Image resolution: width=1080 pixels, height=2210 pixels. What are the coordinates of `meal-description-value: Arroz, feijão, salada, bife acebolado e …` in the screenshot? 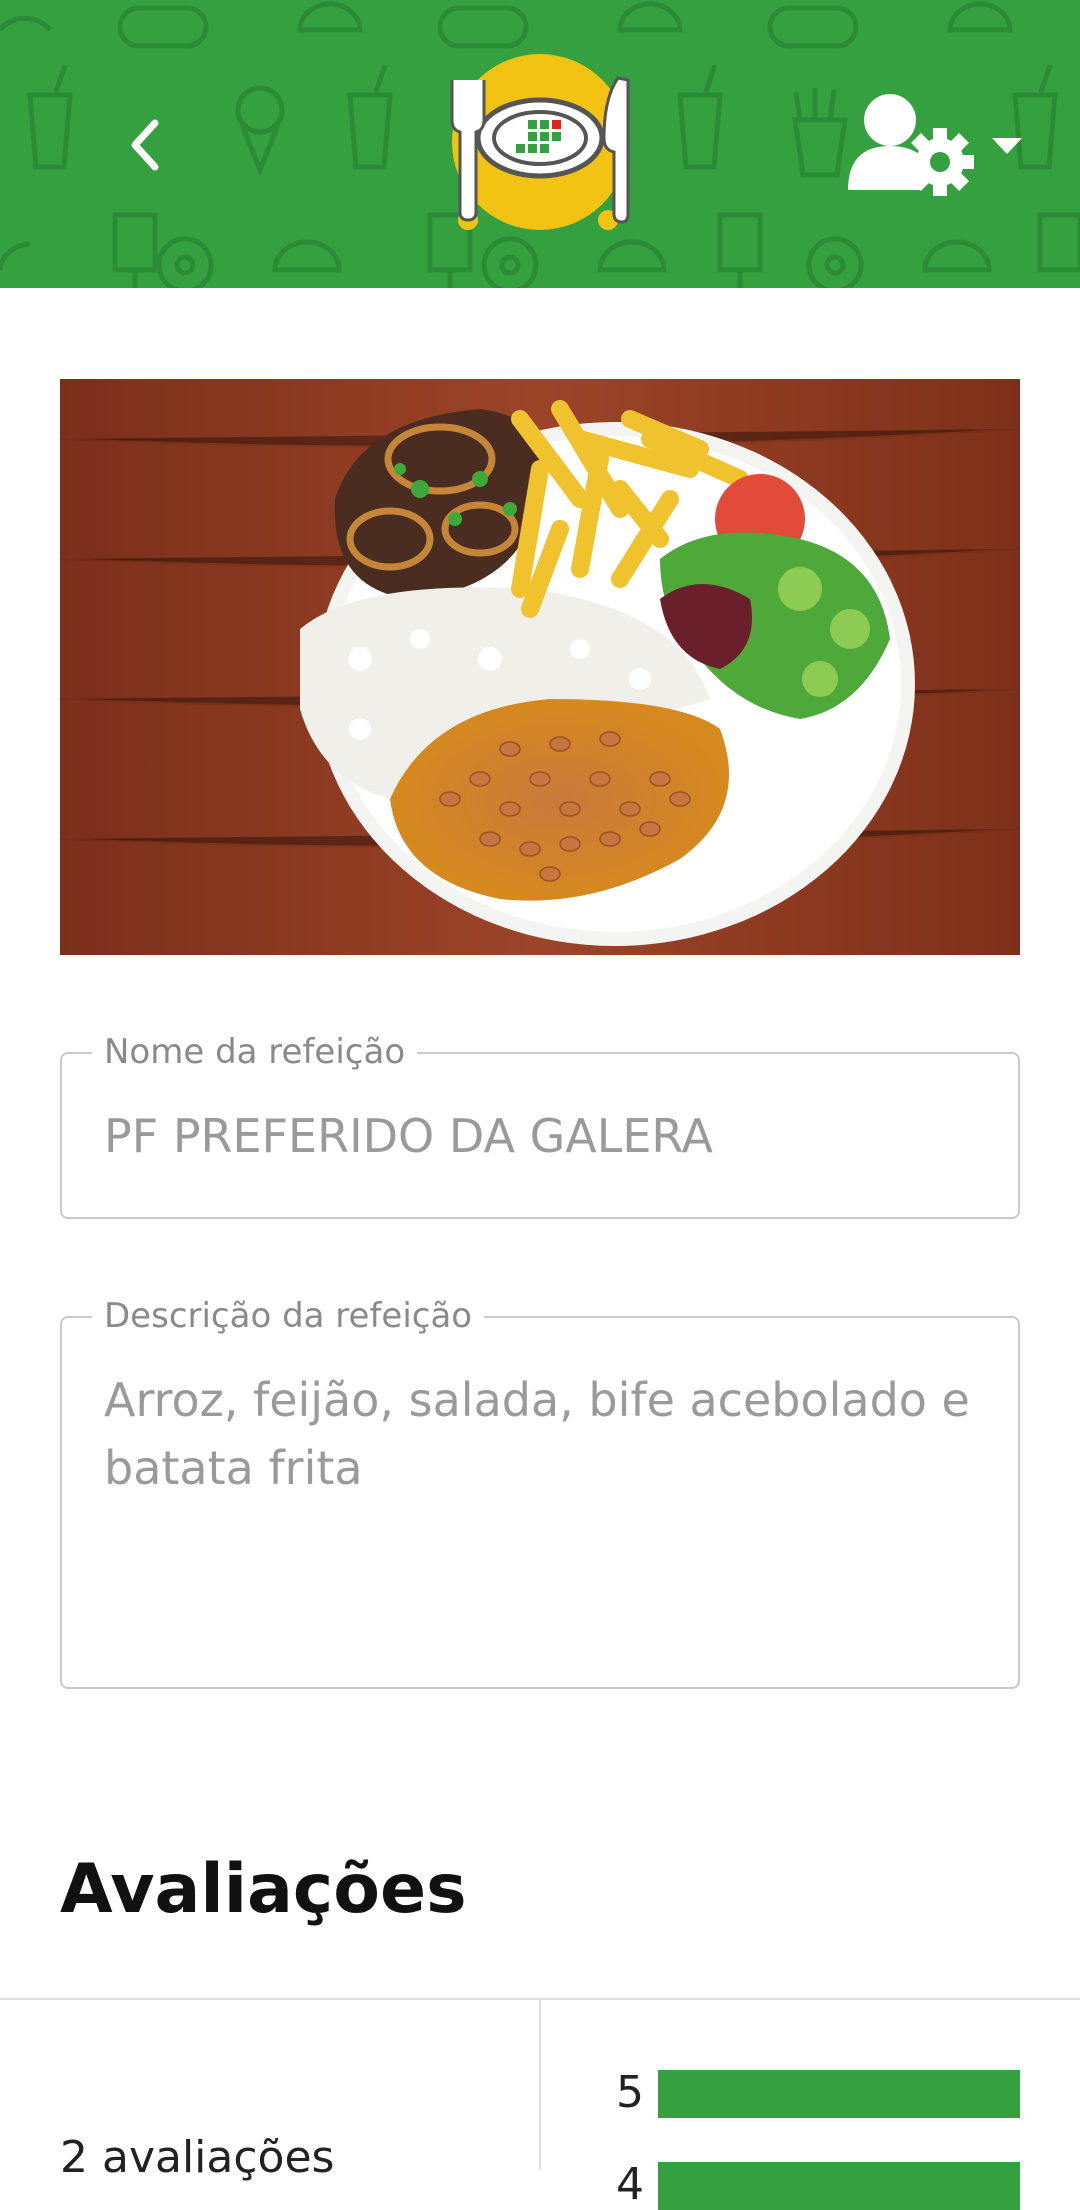 It's located at (540, 1434).